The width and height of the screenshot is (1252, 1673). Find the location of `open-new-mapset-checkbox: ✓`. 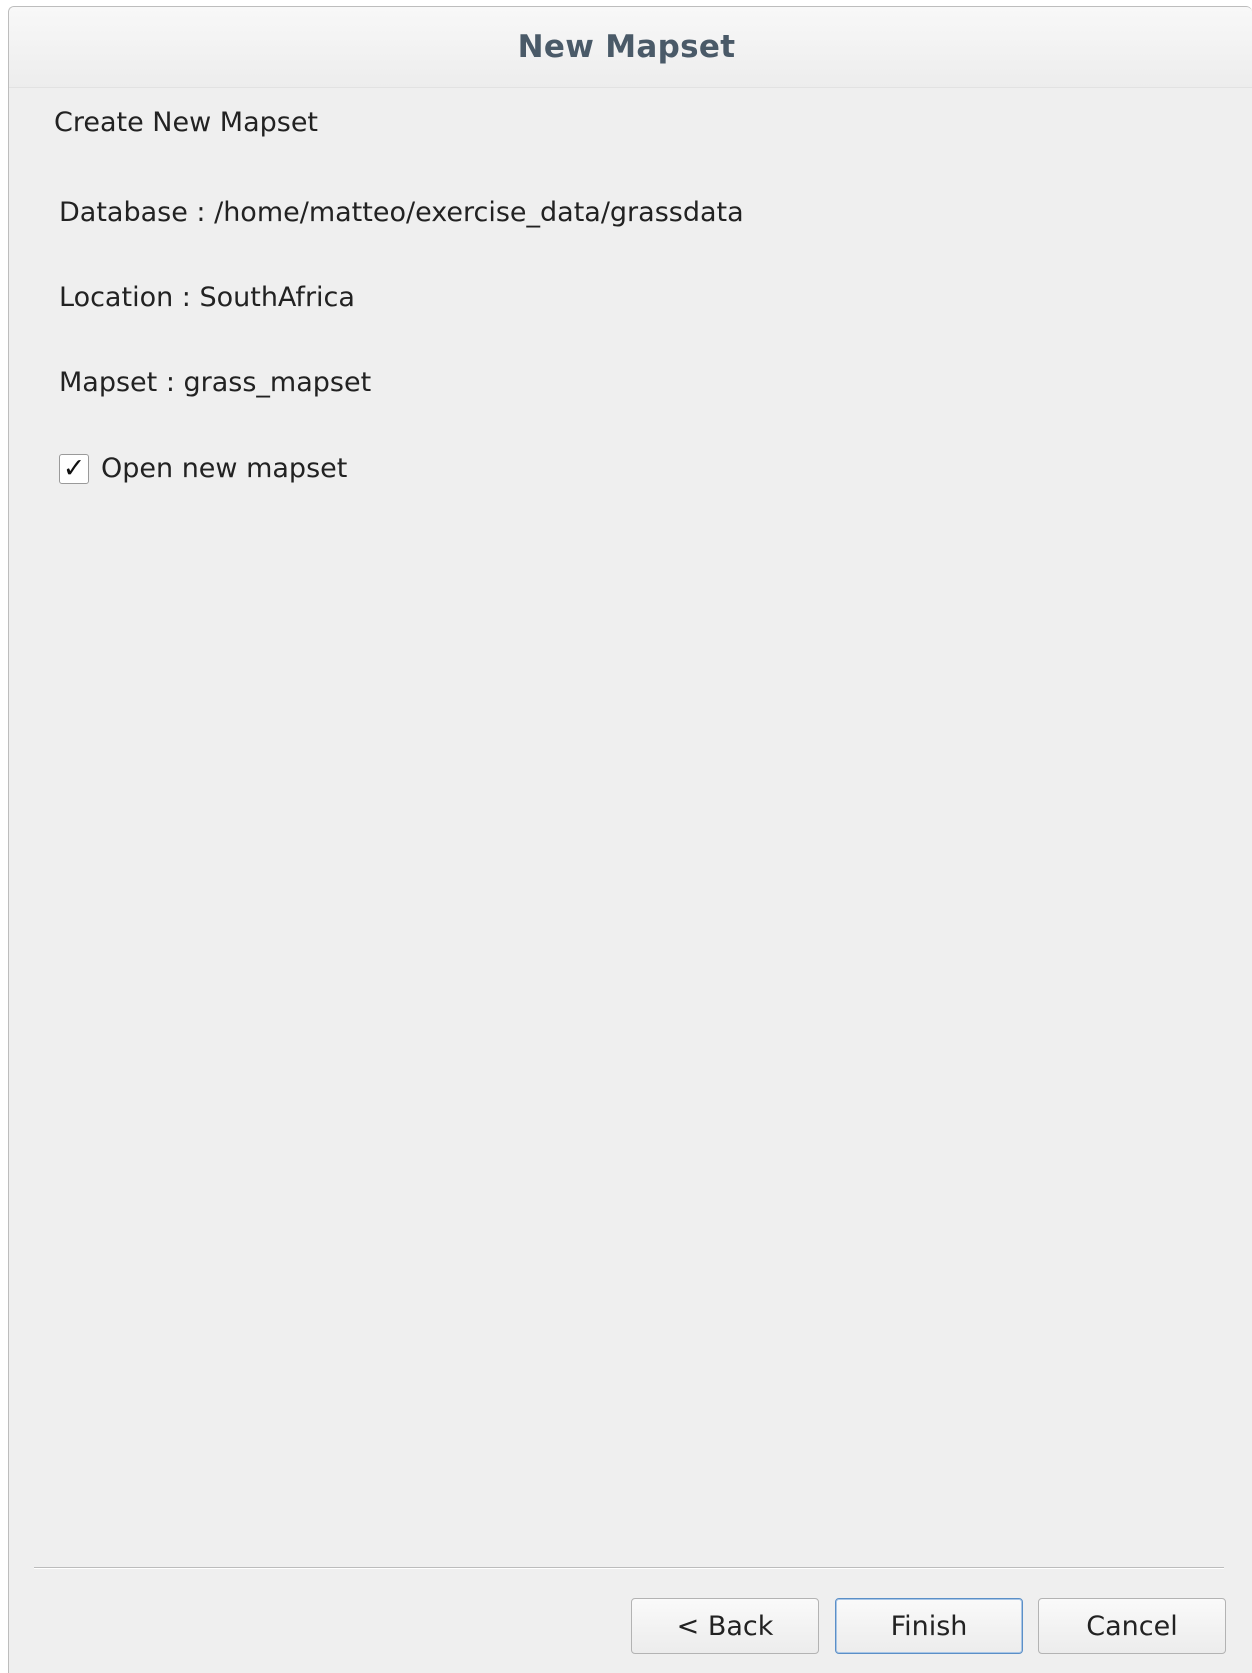

open-new-mapset-checkbox: ✓ is located at coordinates (74, 468).